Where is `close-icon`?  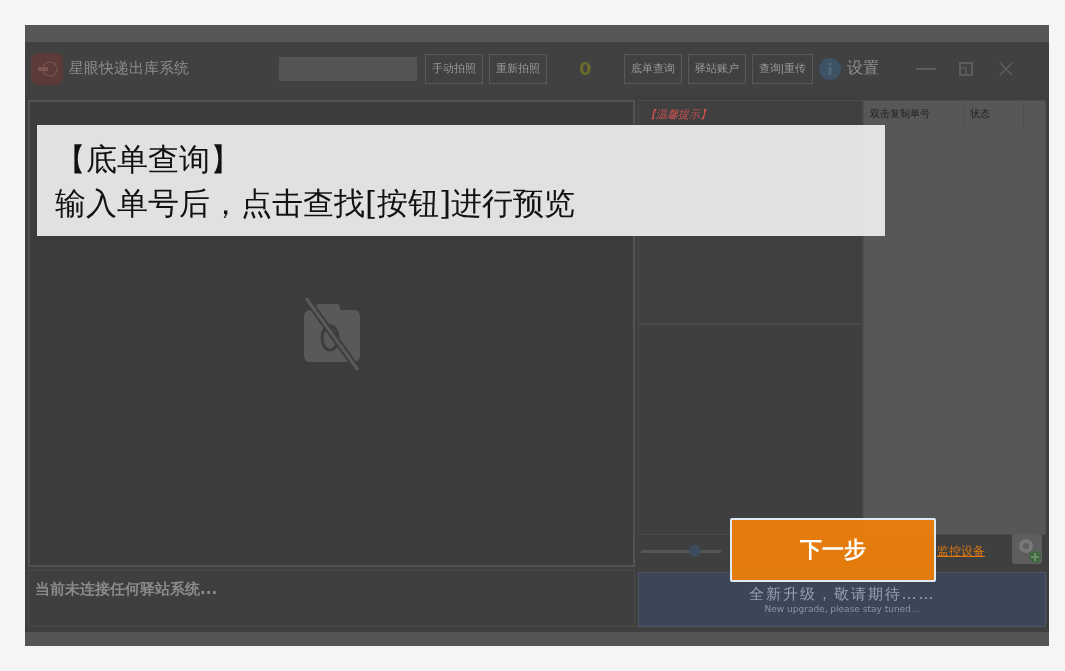 close-icon is located at coordinates (1006, 68).